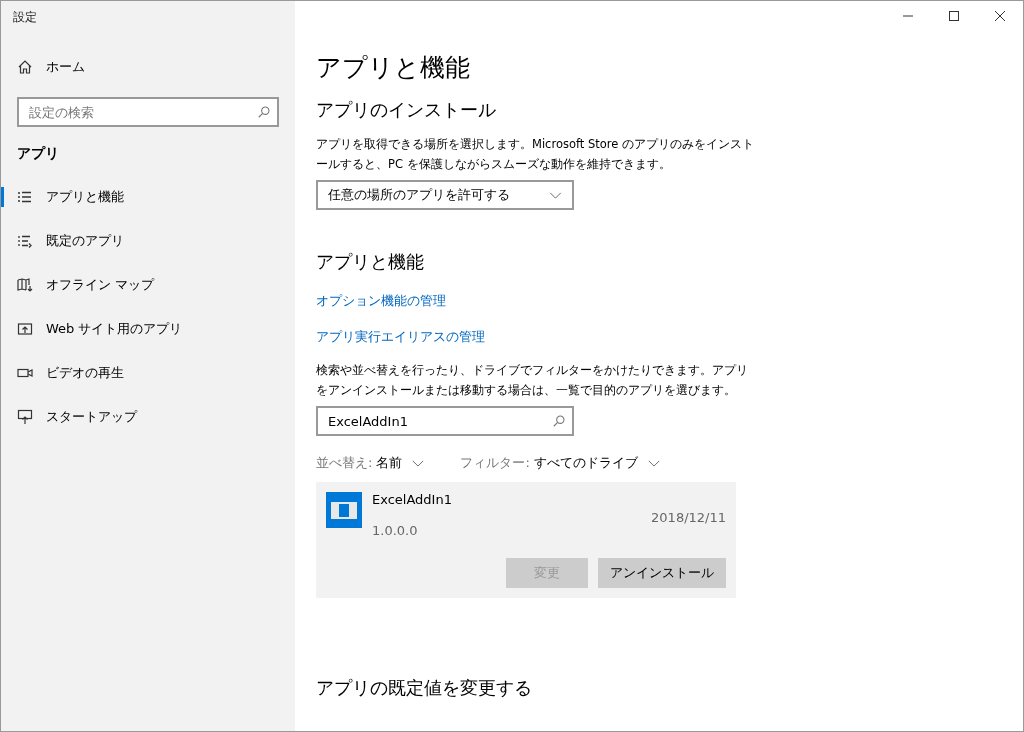 This screenshot has width=1024, height=732. I want to click on description-text: 検索や並べ替えを行ったり、ドライブでフィルターをかけたりできます。アプリをアンインストールまたは移動する場合は、一覧で目的のアプリを選びます。, so click(532, 380).